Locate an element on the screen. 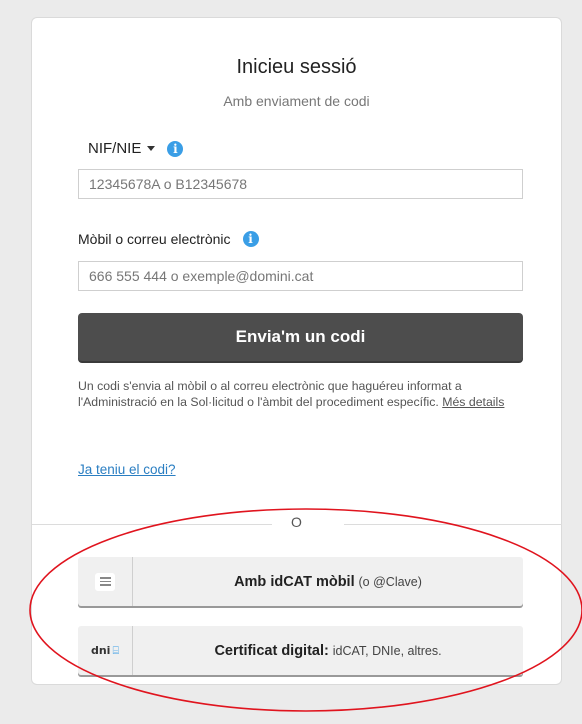  chat-bubble-icon is located at coordinates (105, 581).